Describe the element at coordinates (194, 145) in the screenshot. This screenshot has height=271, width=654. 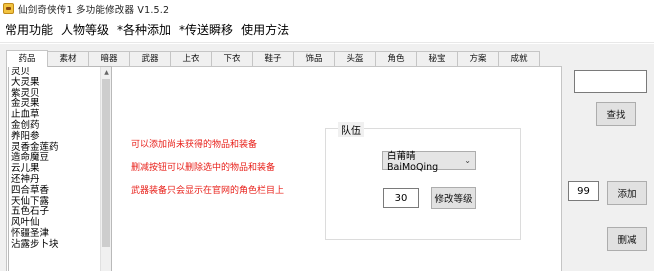
I see `hint-add-items: 可以添加尚未获得的物品和装备` at that location.